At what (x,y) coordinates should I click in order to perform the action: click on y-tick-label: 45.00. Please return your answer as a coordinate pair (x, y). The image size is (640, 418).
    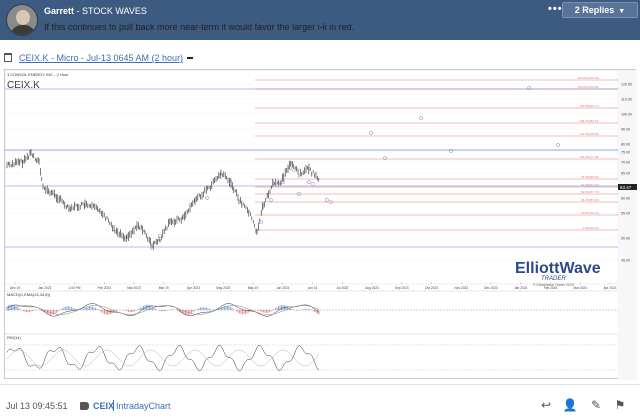
    Looking at the image, I should click on (625, 261).